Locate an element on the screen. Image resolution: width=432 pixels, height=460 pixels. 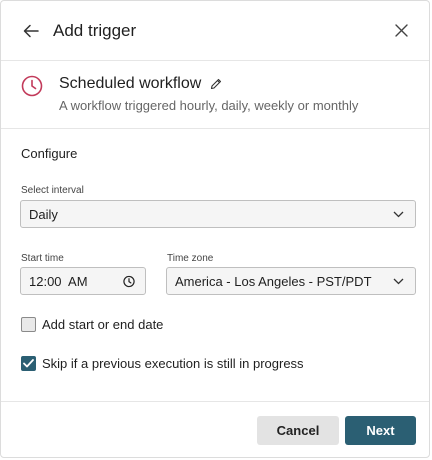
cancel-button: Cancel is located at coordinates (298, 430).